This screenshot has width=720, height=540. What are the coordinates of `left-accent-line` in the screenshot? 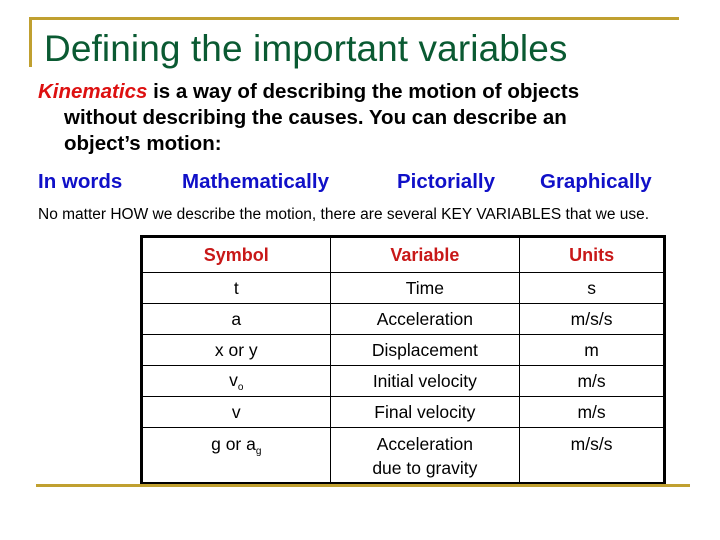 It's located at (30, 42).